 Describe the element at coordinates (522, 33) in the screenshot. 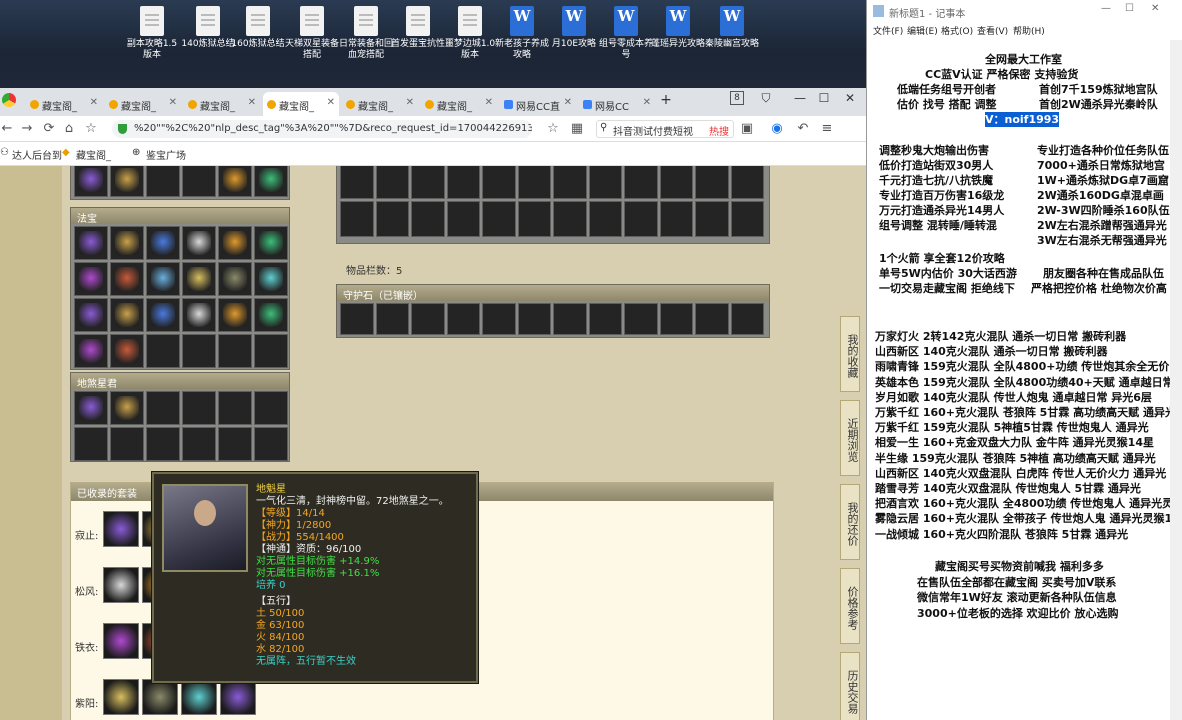

I see `desktop-icon: 新老孩子养成攻略` at that location.